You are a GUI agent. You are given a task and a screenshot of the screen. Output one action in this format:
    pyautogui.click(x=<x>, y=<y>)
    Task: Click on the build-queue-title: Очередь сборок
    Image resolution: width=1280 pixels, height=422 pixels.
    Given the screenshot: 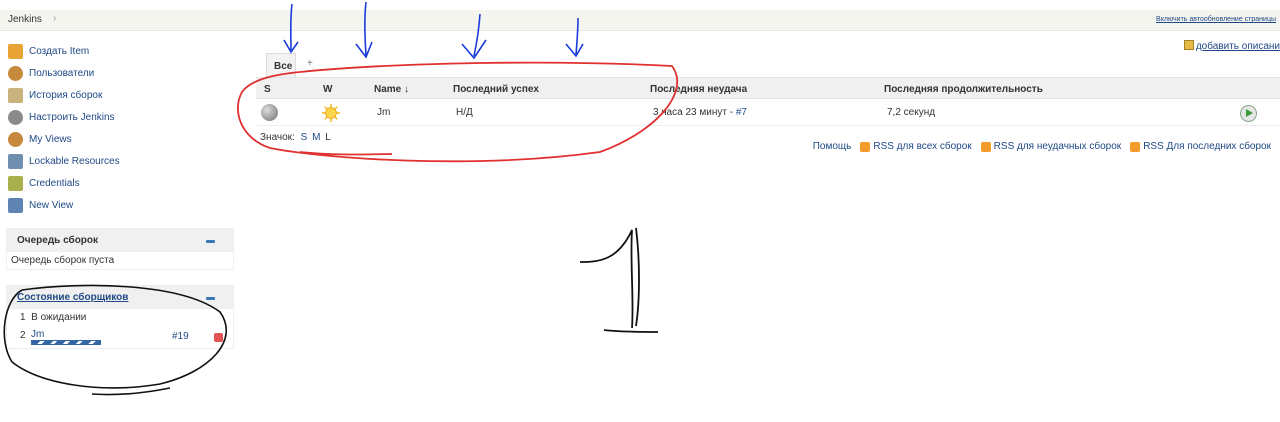 What is the action you would take?
    pyautogui.click(x=58, y=240)
    